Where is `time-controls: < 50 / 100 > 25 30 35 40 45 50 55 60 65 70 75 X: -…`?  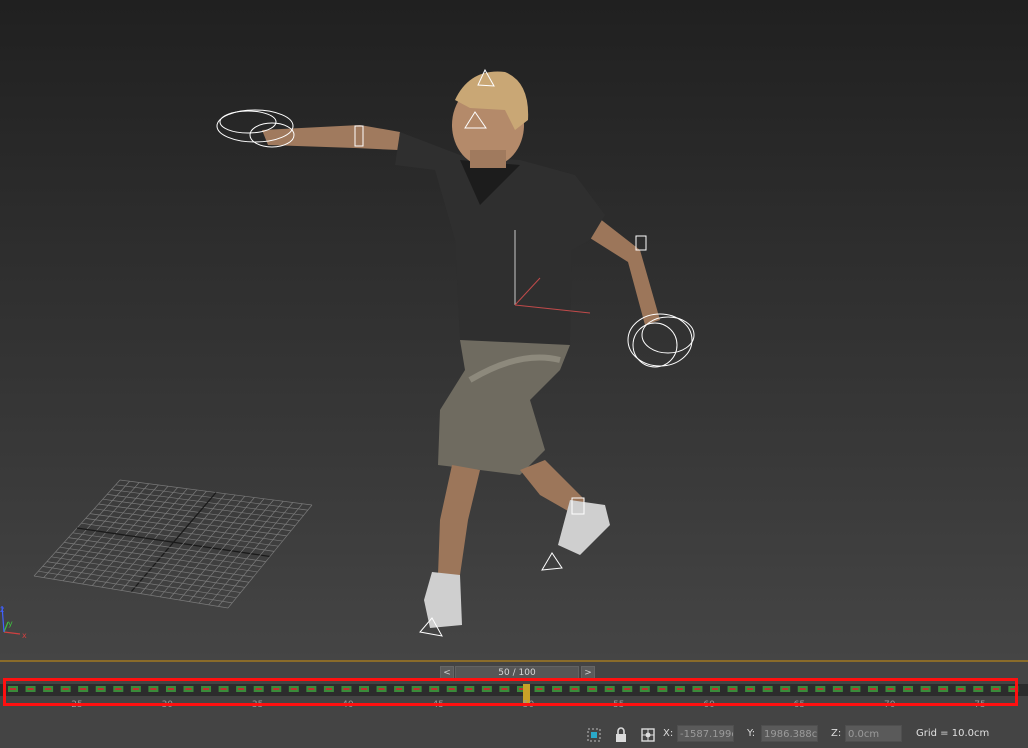
time-controls: < 50 / 100 > 25 30 35 40 45 50 55 60 65 70 75 X: -… is located at coordinates (514, 705).